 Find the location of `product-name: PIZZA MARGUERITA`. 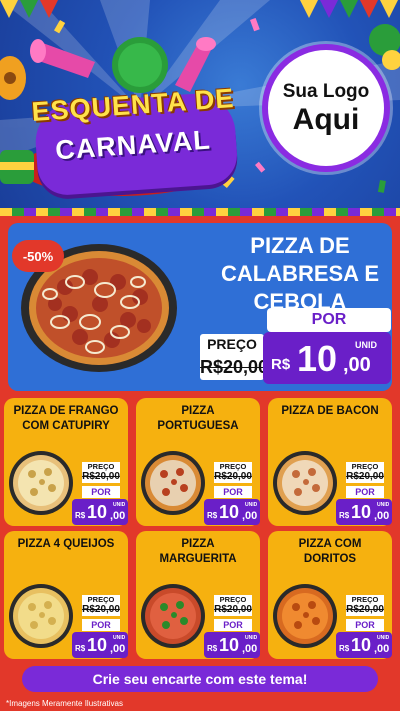

product-name: PIZZA MARGUERITA is located at coordinates (198, 551).